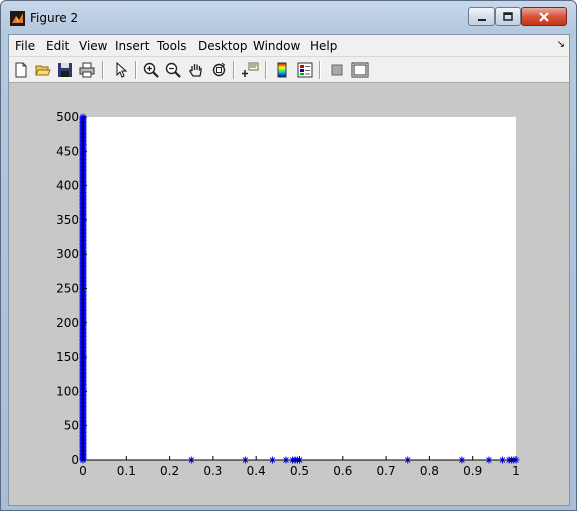 The image size is (577, 511). I want to click on y-tick-label: 300, so click(67, 254).